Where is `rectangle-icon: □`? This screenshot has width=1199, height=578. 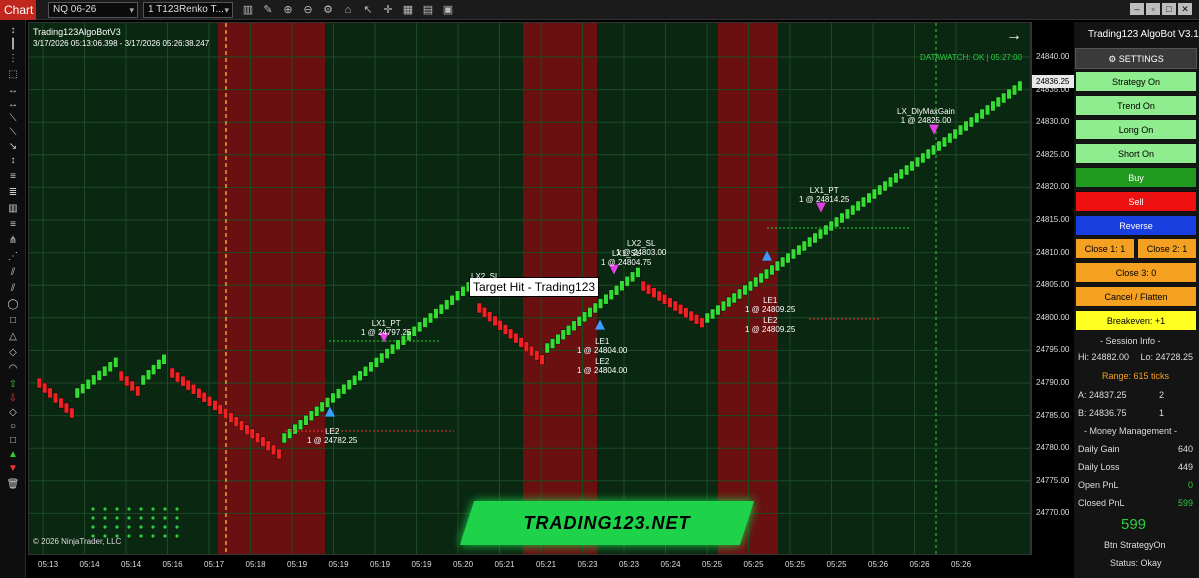 rectangle-icon: □ is located at coordinates (13, 321).